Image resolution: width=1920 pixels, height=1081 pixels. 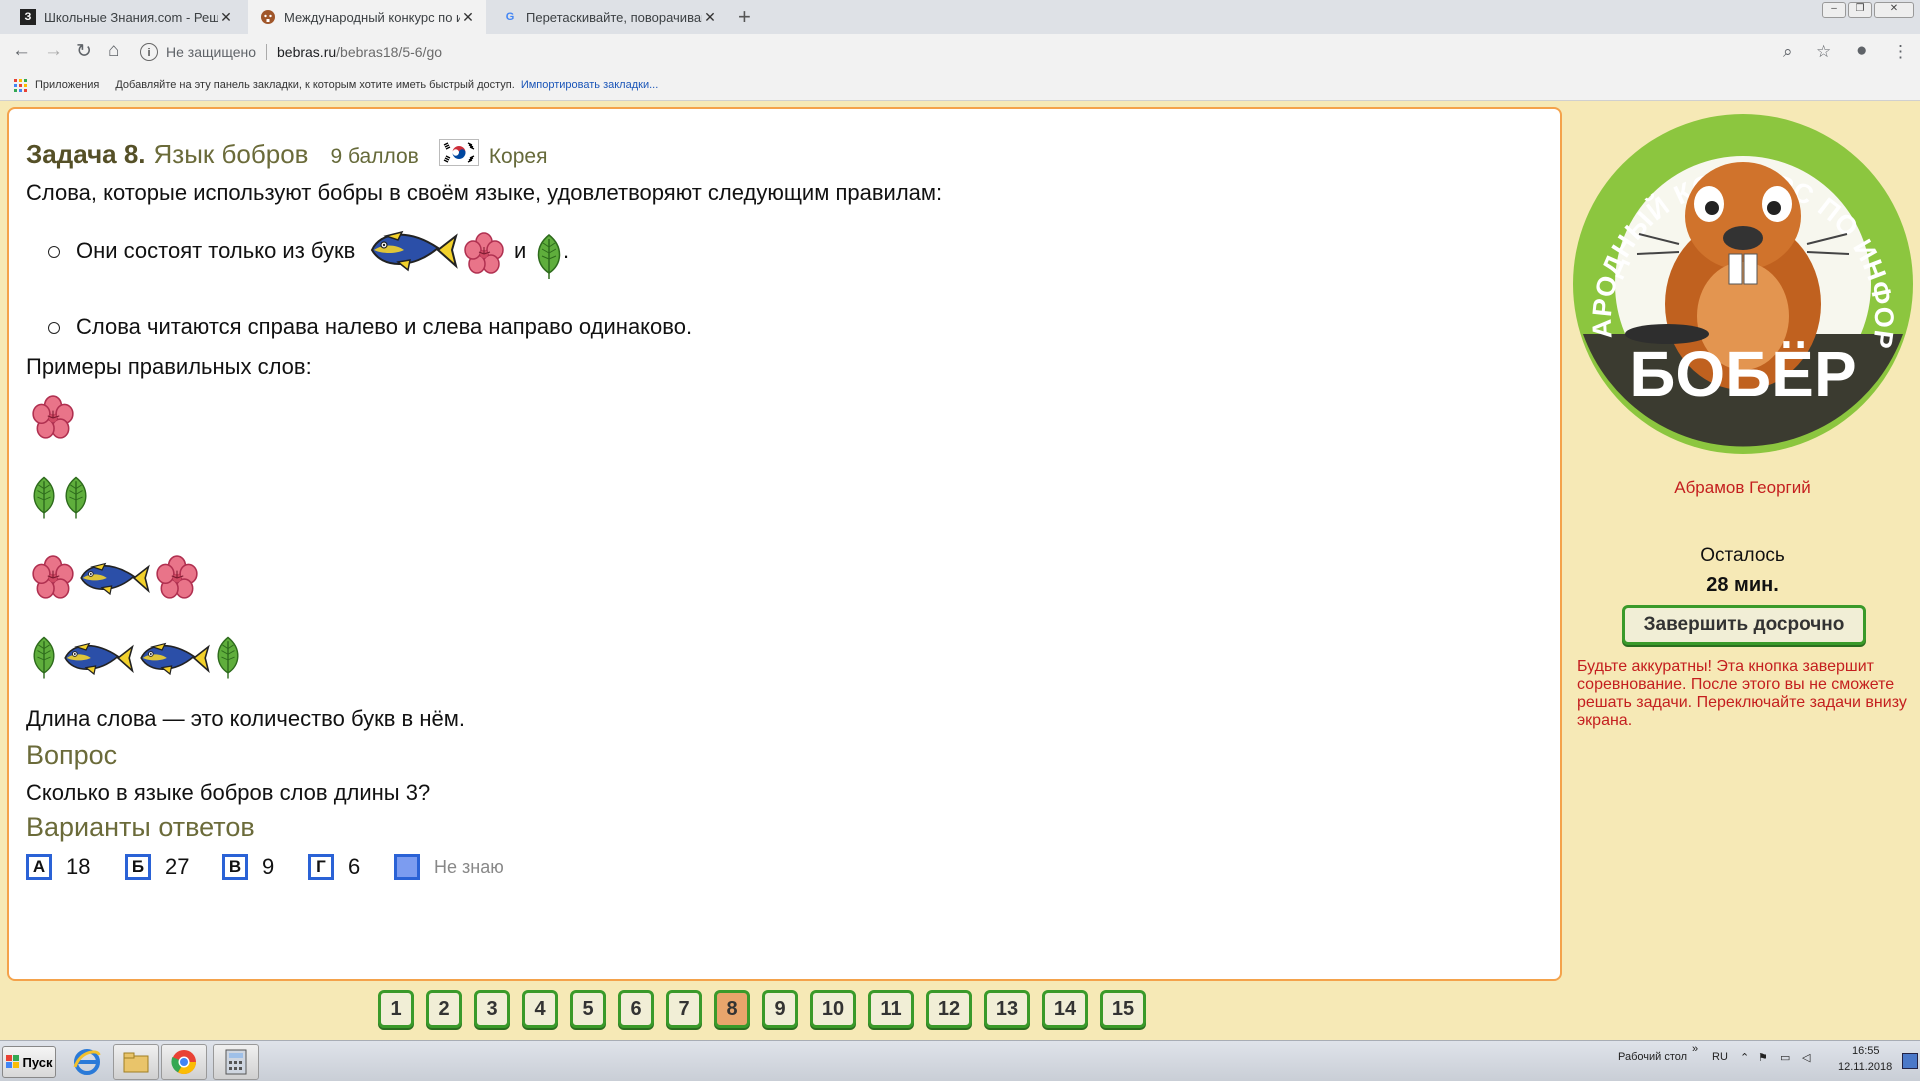 What do you see at coordinates (492, 1009) in the screenshot?
I see `page-button-3: 3` at bounding box center [492, 1009].